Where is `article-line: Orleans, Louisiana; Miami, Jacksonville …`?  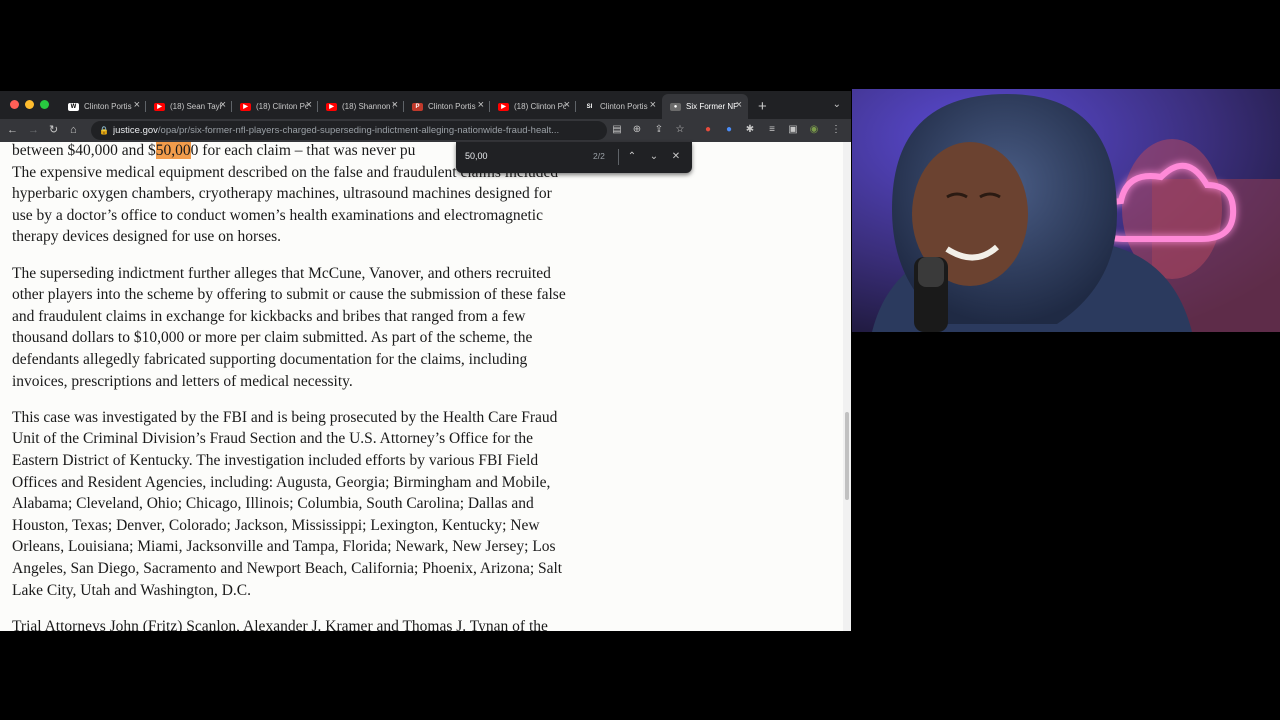
article-line: Orleans, Louisiana; Miami, Jacksonville … is located at coordinates (284, 547).